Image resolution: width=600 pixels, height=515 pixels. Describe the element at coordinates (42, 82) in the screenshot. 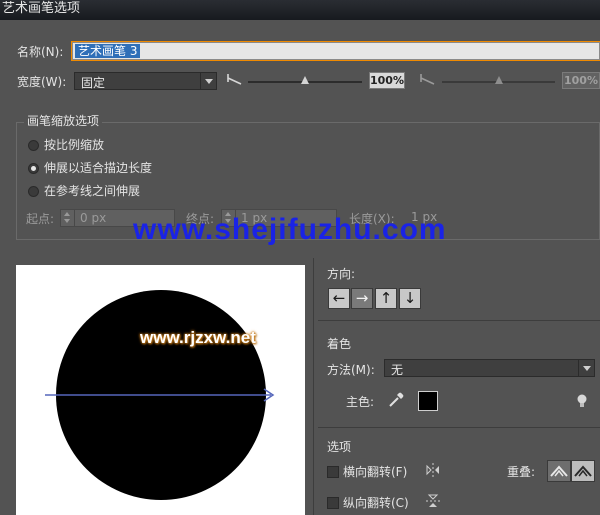

I see `width-label: 宽度(W):` at that location.